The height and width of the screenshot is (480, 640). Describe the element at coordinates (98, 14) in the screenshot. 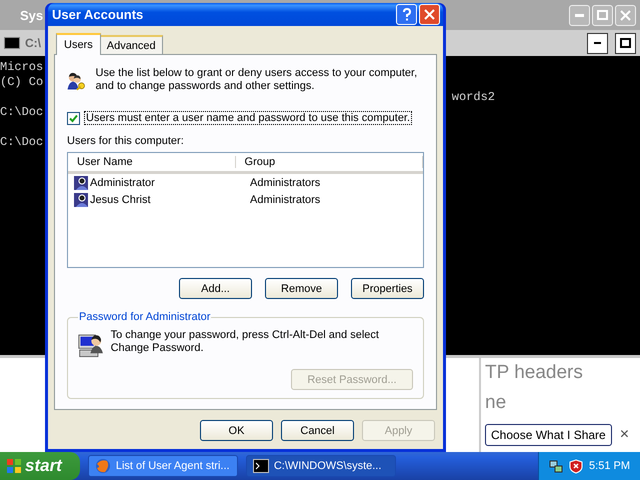

I see `window-title: User Accounts` at that location.